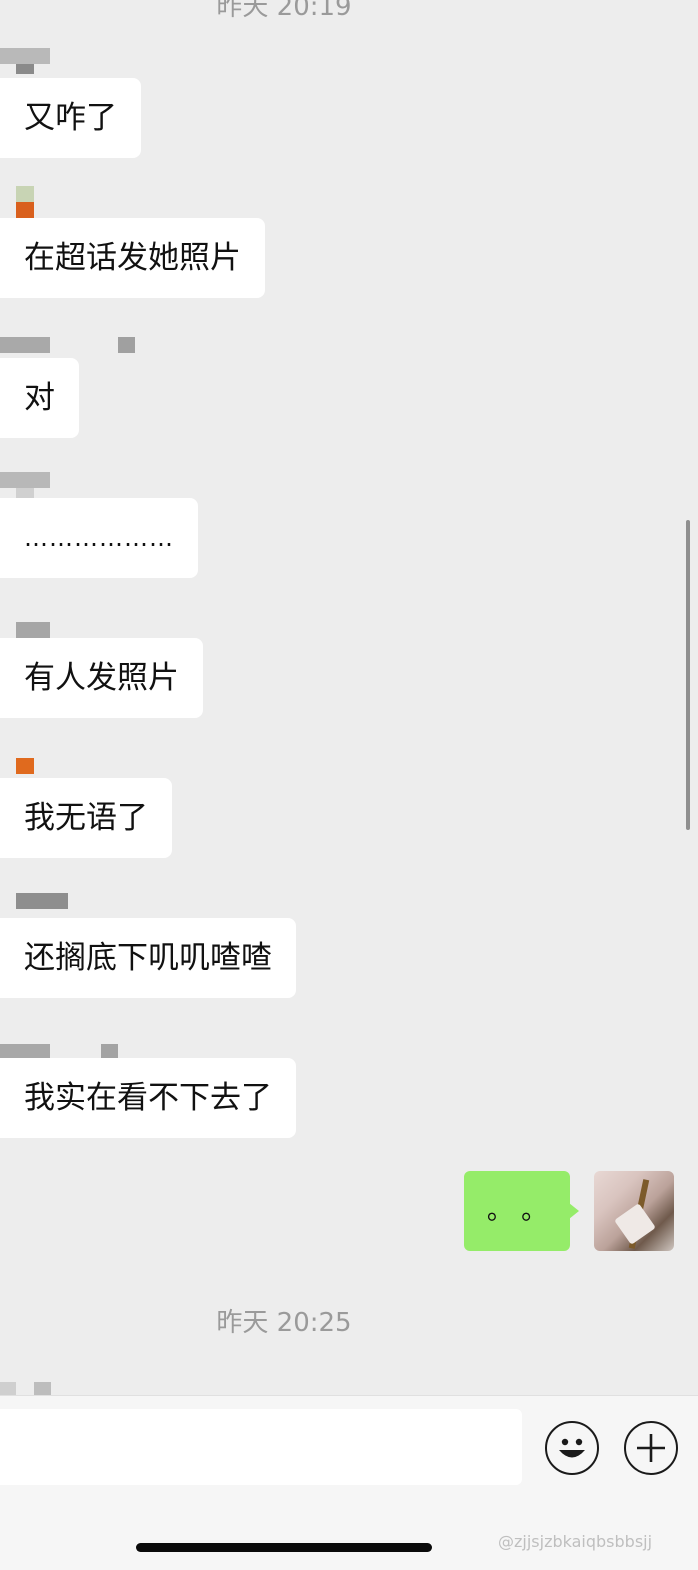 This screenshot has width=698, height=1570. What do you see at coordinates (148, 1098) in the screenshot?
I see `message-bubble: 我实在看不下去了` at bounding box center [148, 1098].